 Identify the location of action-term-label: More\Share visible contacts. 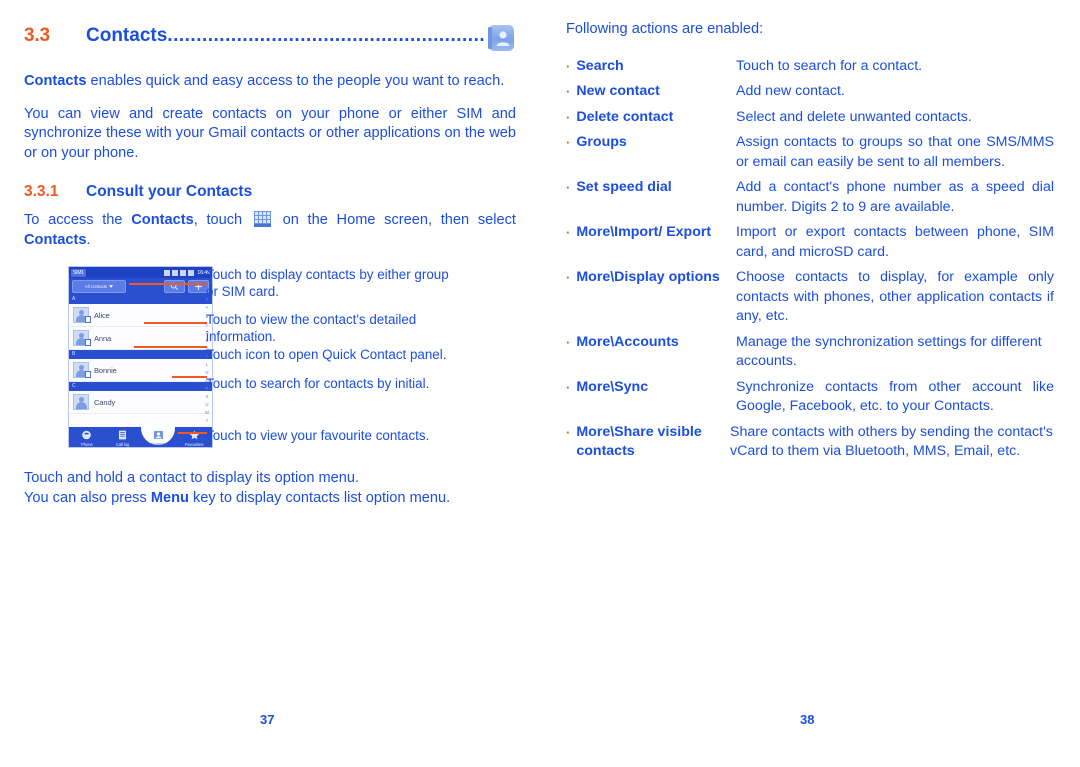
(639, 441).